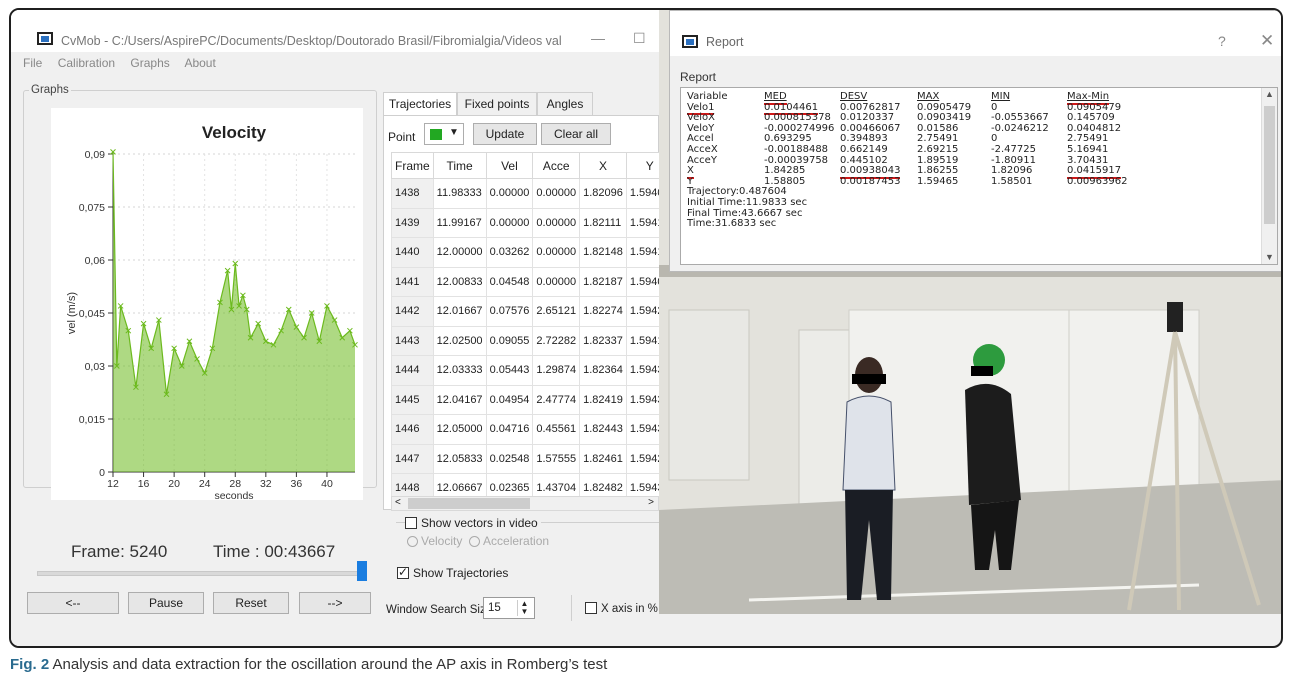 Image resolution: width=1292 pixels, height=683 pixels. Describe the element at coordinates (576, 134) in the screenshot. I see `clear-all-button: Clear all` at that location.